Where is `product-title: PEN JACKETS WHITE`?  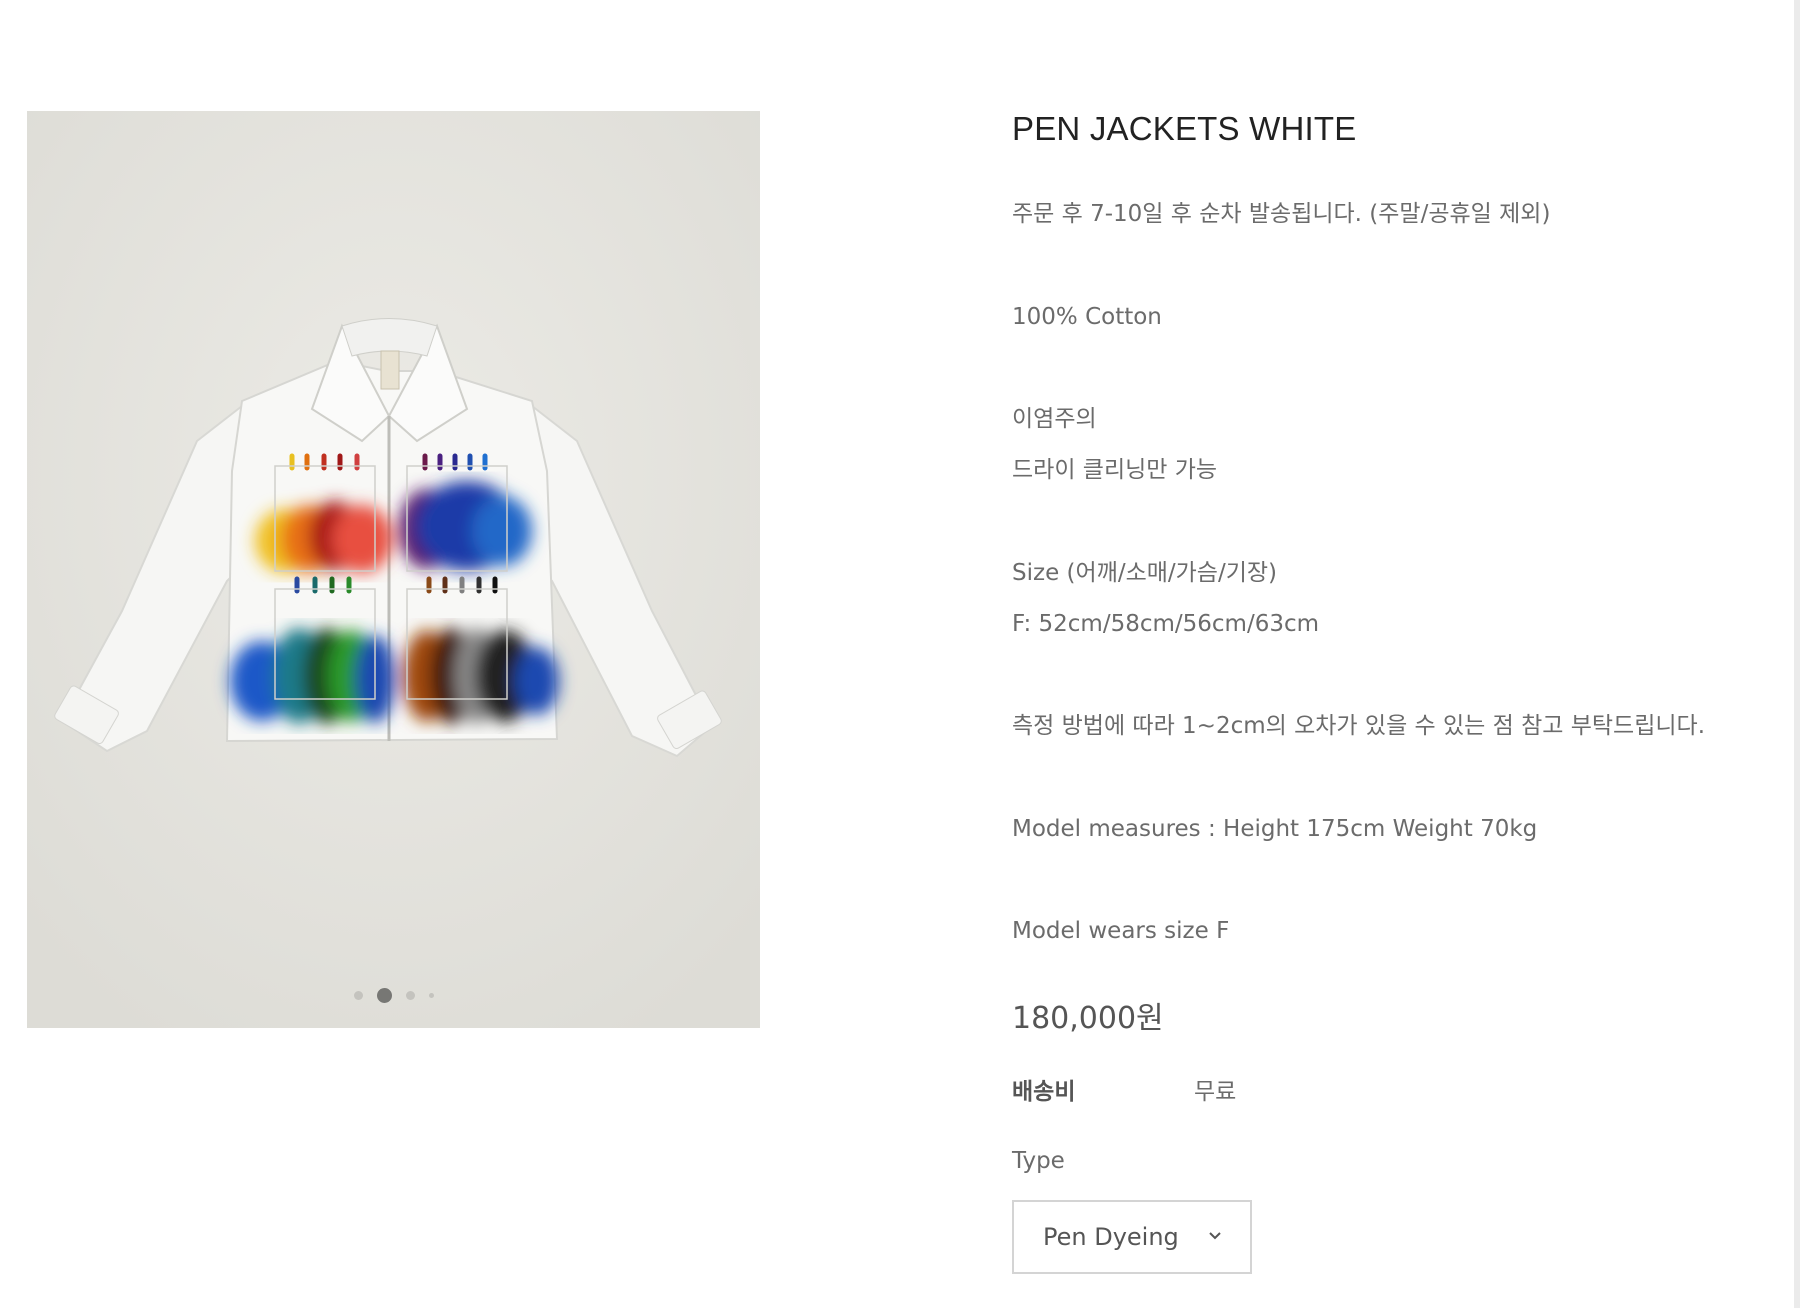 product-title: PEN JACKETS WHITE is located at coordinates (1184, 128).